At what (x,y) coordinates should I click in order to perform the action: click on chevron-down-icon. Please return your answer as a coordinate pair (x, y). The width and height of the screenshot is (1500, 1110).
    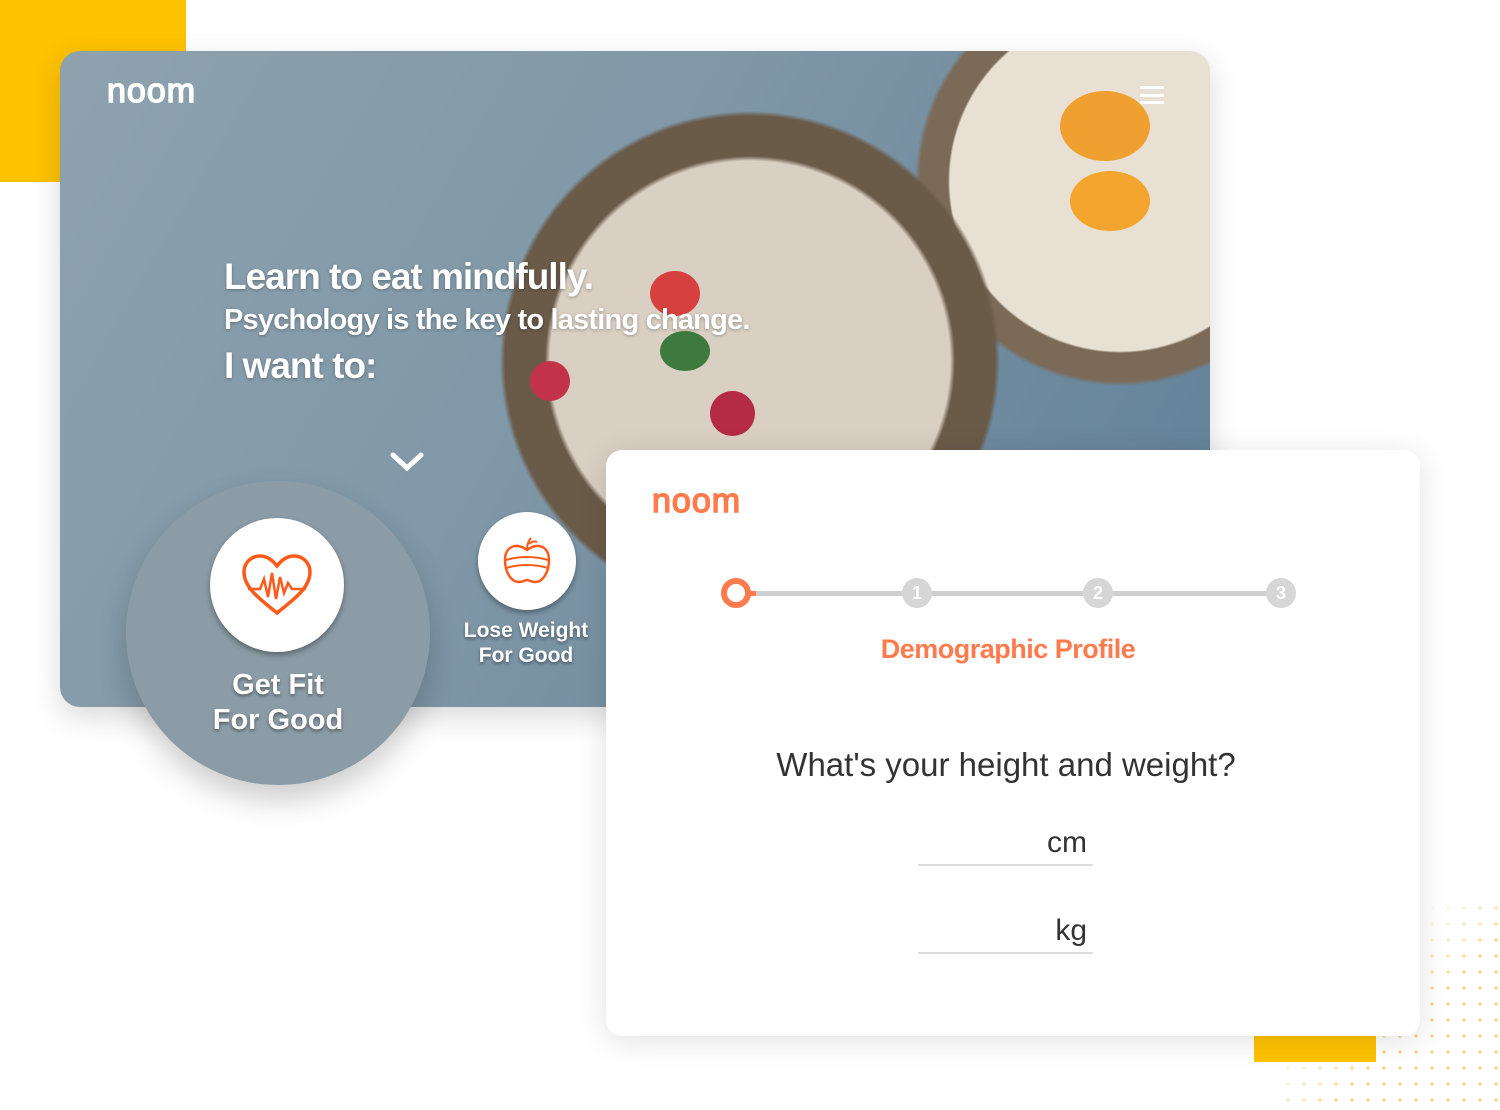
    Looking at the image, I should click on (407, 462).